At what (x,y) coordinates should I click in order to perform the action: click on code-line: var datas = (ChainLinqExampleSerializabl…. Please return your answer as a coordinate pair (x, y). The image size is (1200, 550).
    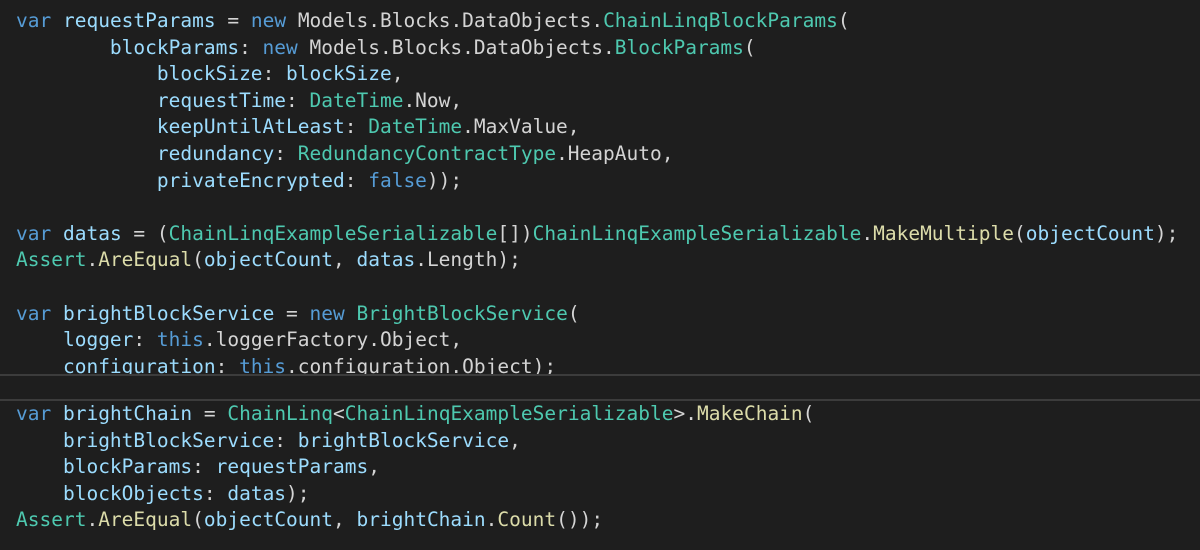
    Looking at the image, I should click on (597, 234).